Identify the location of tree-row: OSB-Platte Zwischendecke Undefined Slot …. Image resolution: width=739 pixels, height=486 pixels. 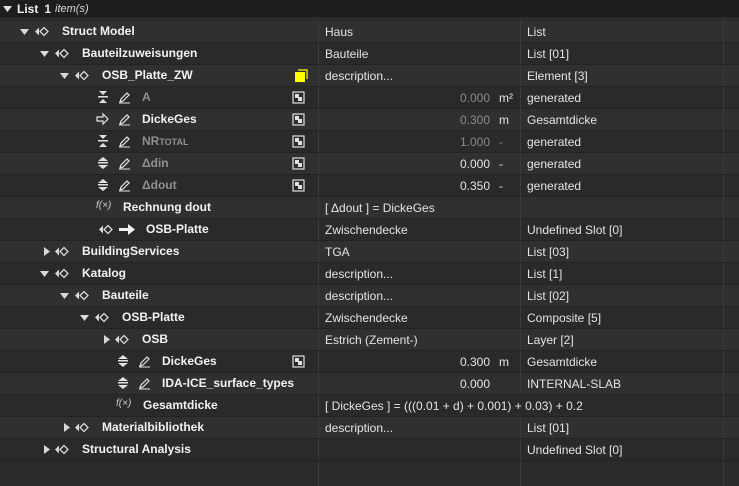
(369, 230).